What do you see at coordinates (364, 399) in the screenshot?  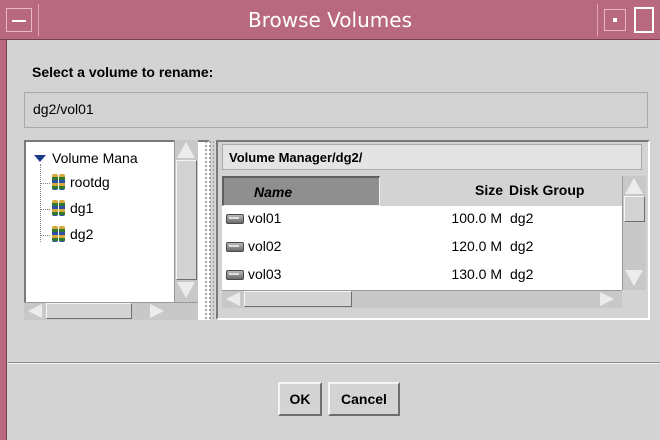 I see `cancel-button: Cancel` at bounding box center [364, 399].